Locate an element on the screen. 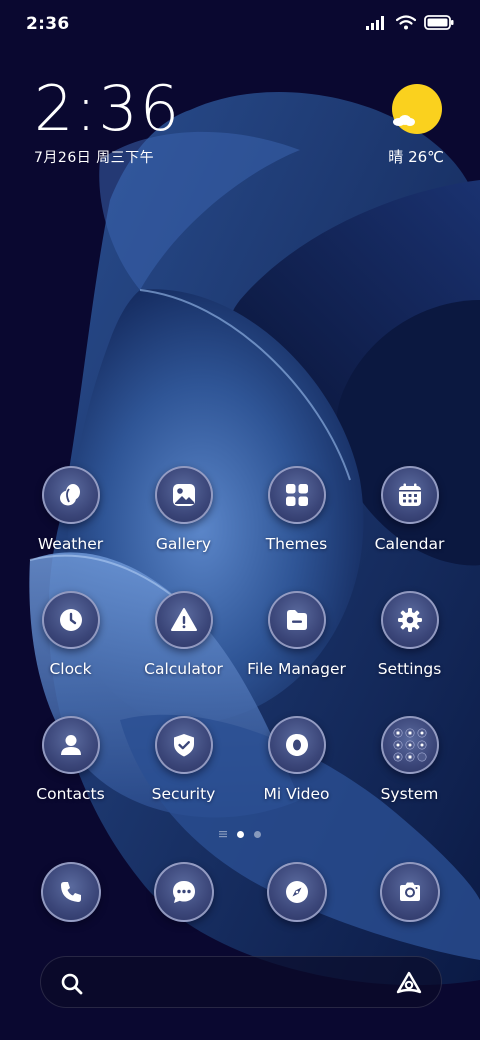  phone-icon is located at coordinates (71, 892).